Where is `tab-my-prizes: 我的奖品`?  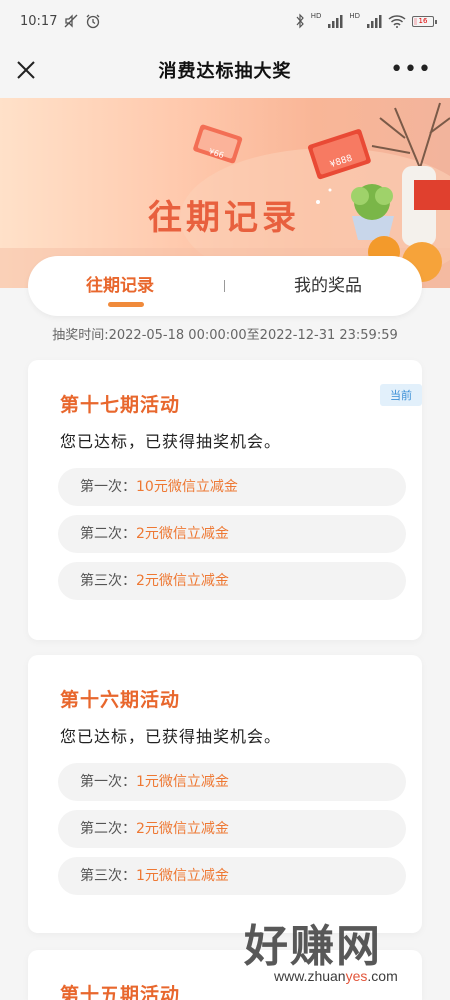
tab-my-prizes: 我的奖品 is located at coordinates (328, 286).